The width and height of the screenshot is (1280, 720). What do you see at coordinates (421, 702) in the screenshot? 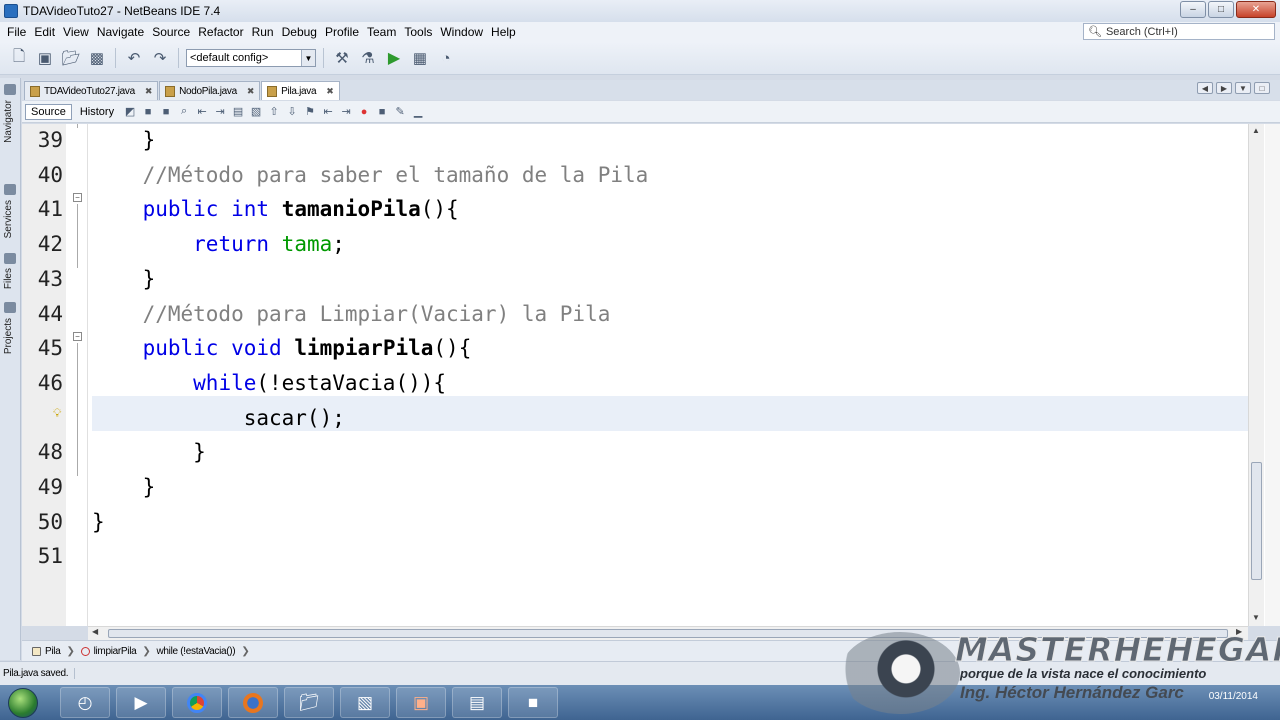
I see `taskbar-powerpoint: ▣` at bounding box center [421, 702].